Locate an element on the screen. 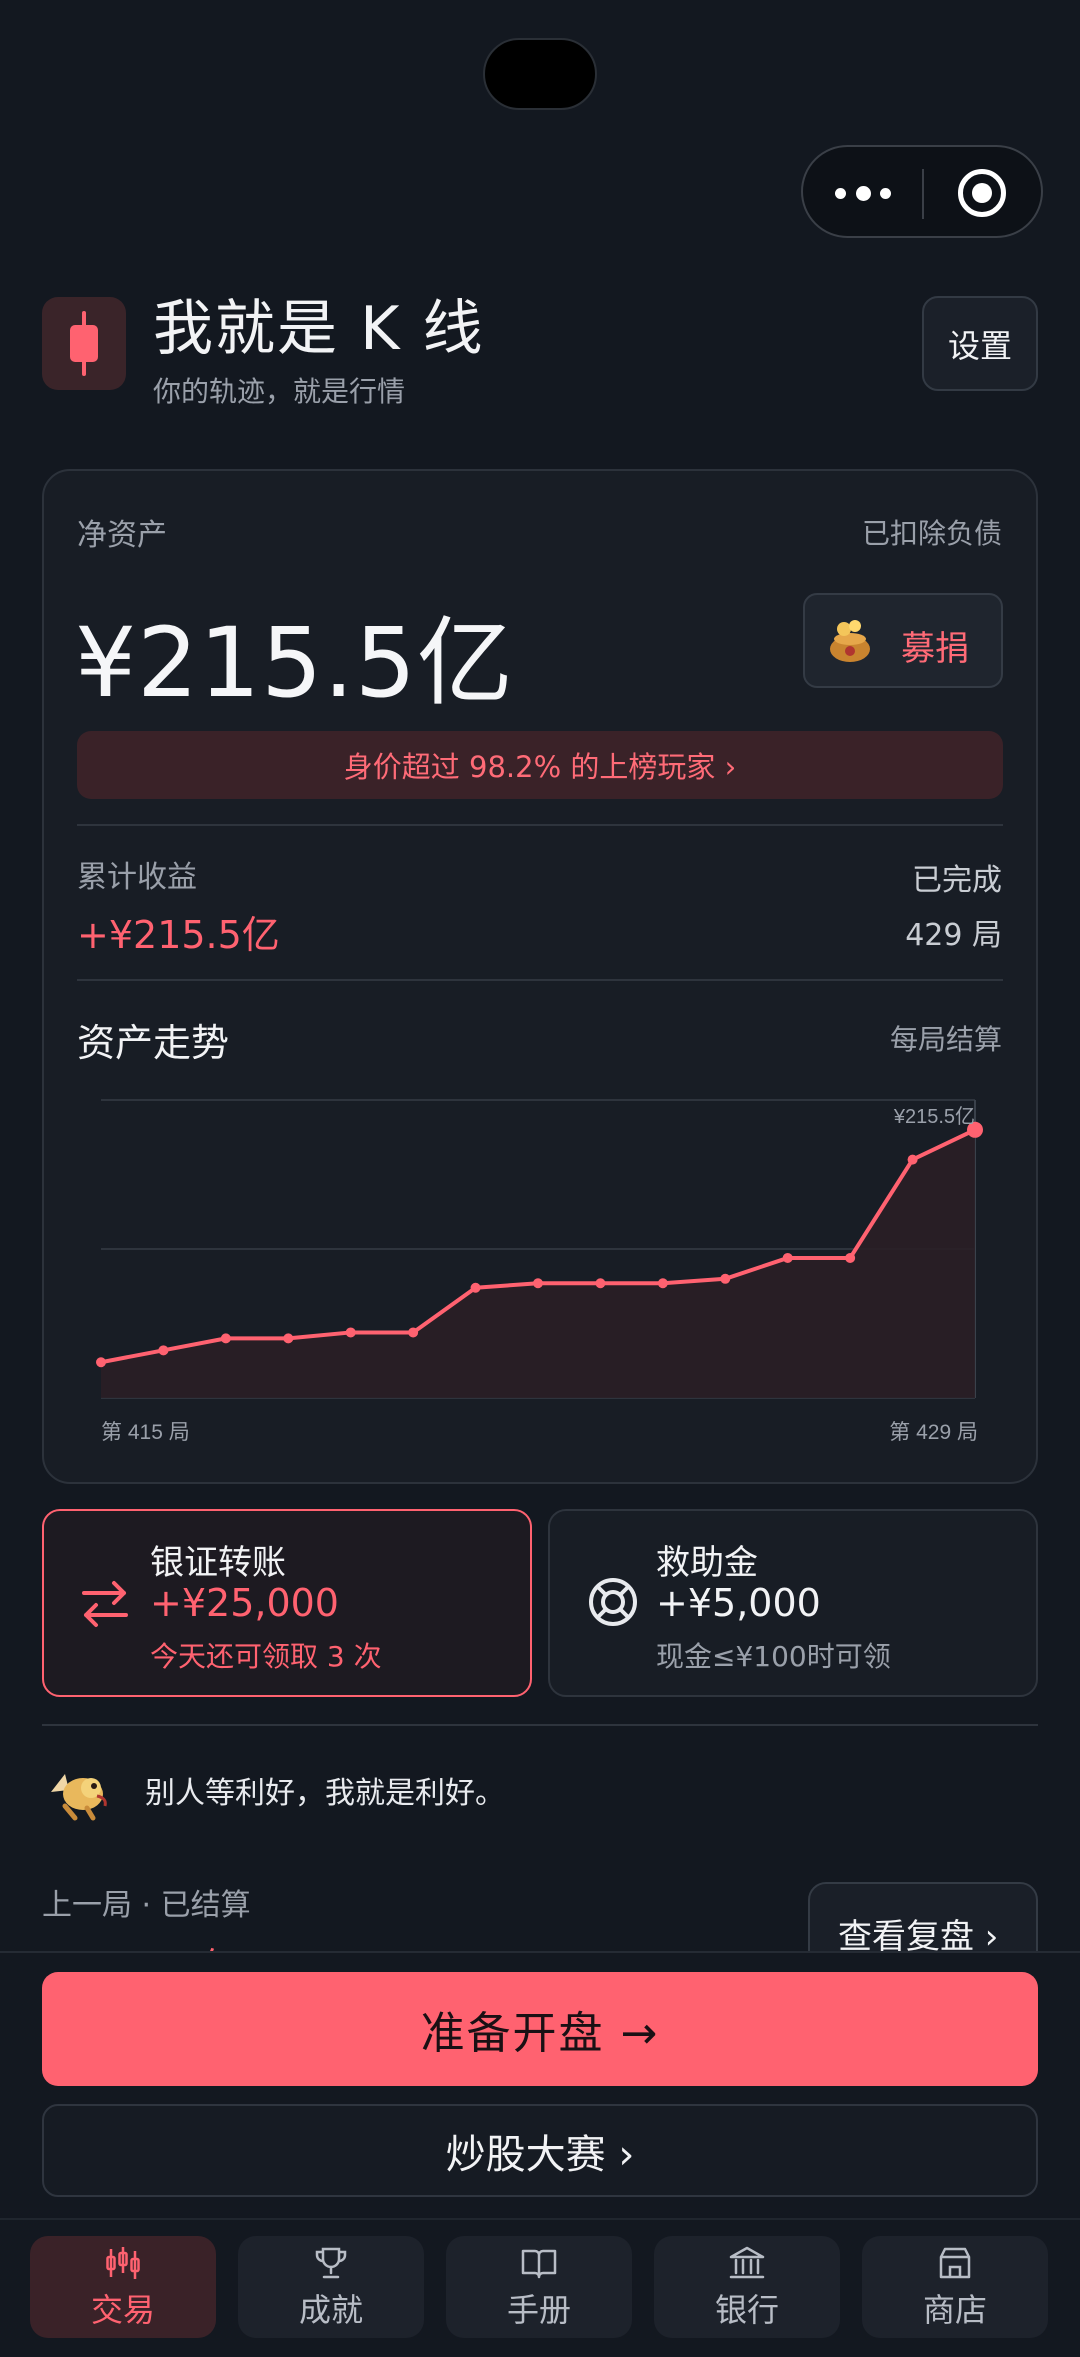 This screenshot has height=2357, width=1080. bank-transfer-title: 银证转账 is located at coordinates (218, 1563).